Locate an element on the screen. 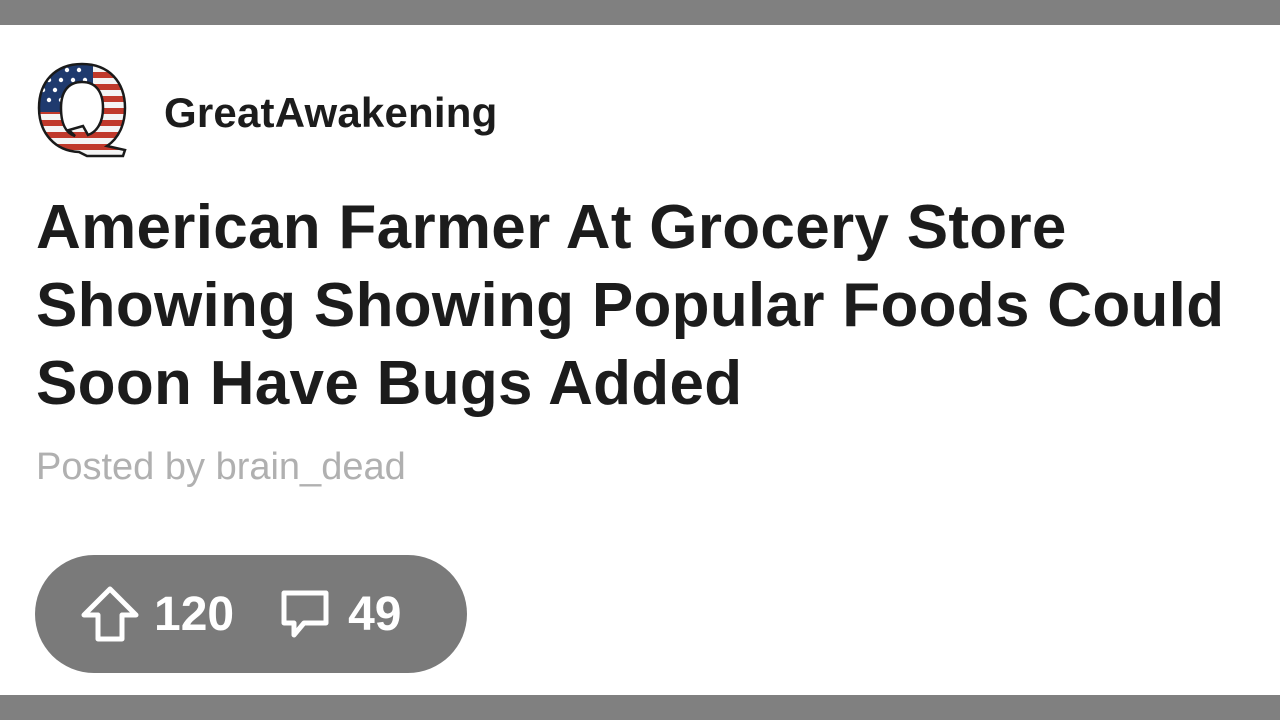 The width and height of the screenshot is (1280, 720). post-stats-pill: 120 49 is located at coordinates (251, 614).